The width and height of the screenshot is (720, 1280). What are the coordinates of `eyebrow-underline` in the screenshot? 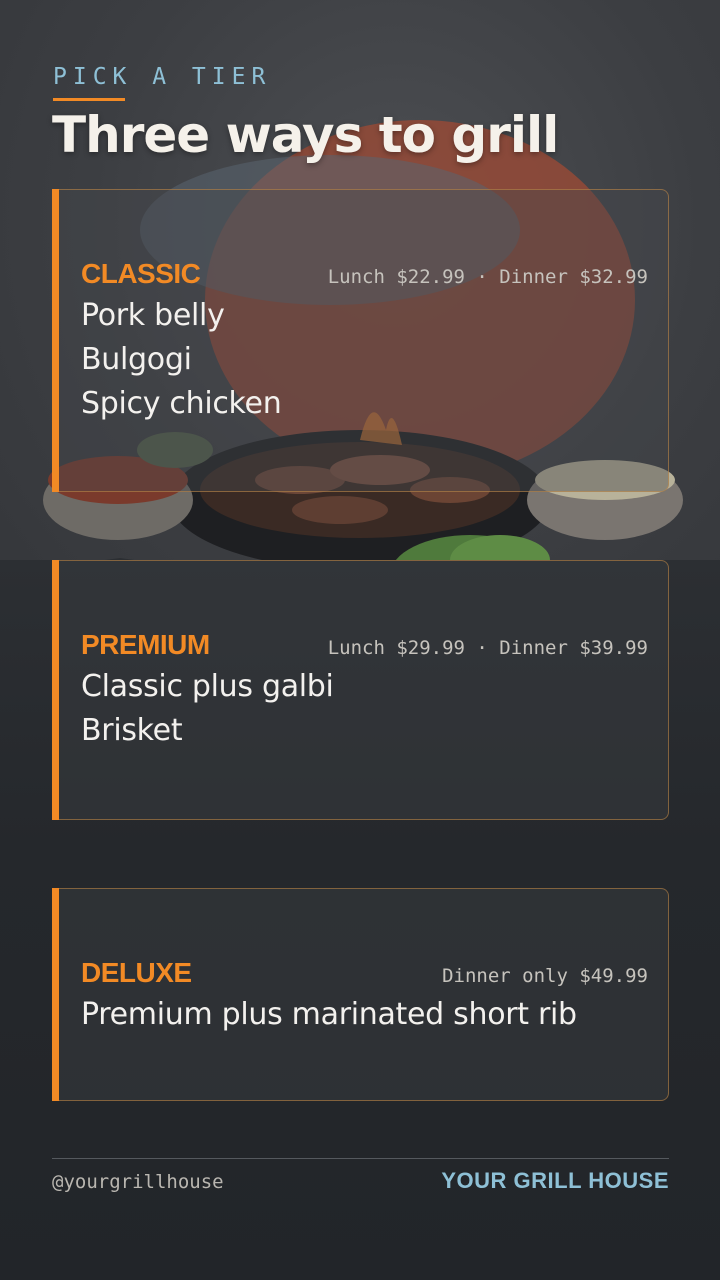 It's located at (89, 99).